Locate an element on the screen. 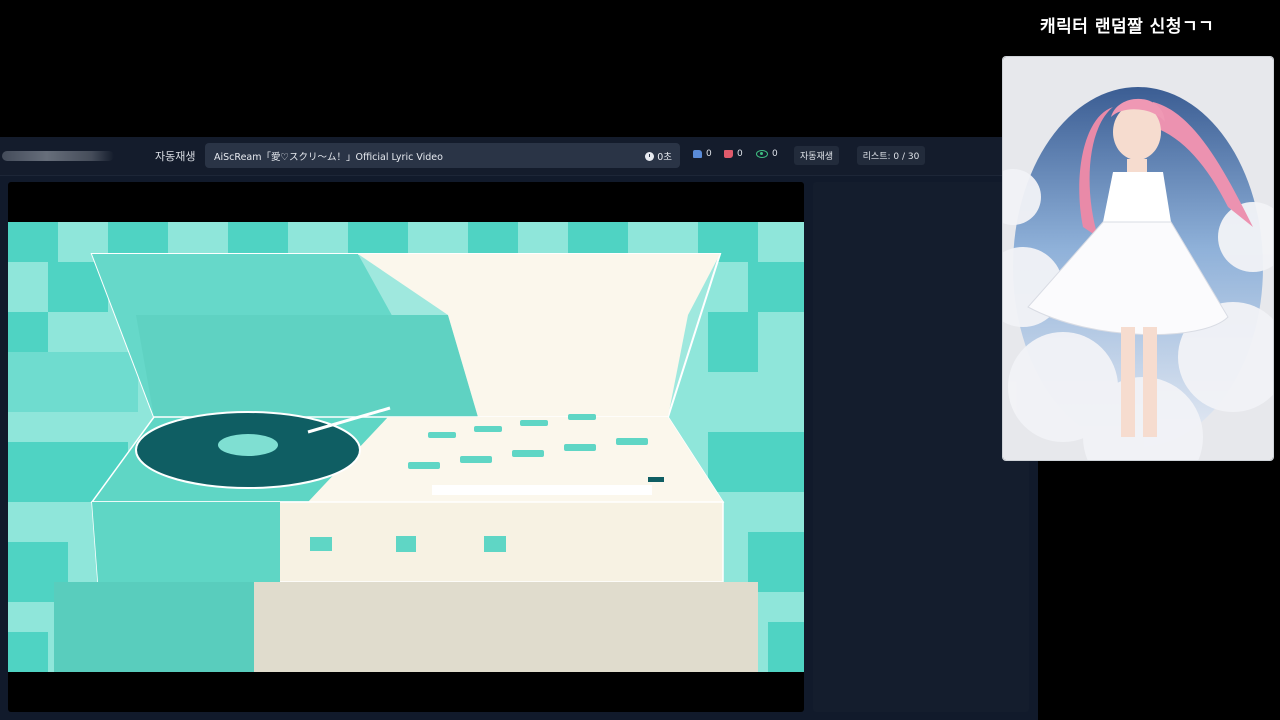 The height and width of the screenshot is (720, 1280). clock-icon is located at coordinates (650, 156).